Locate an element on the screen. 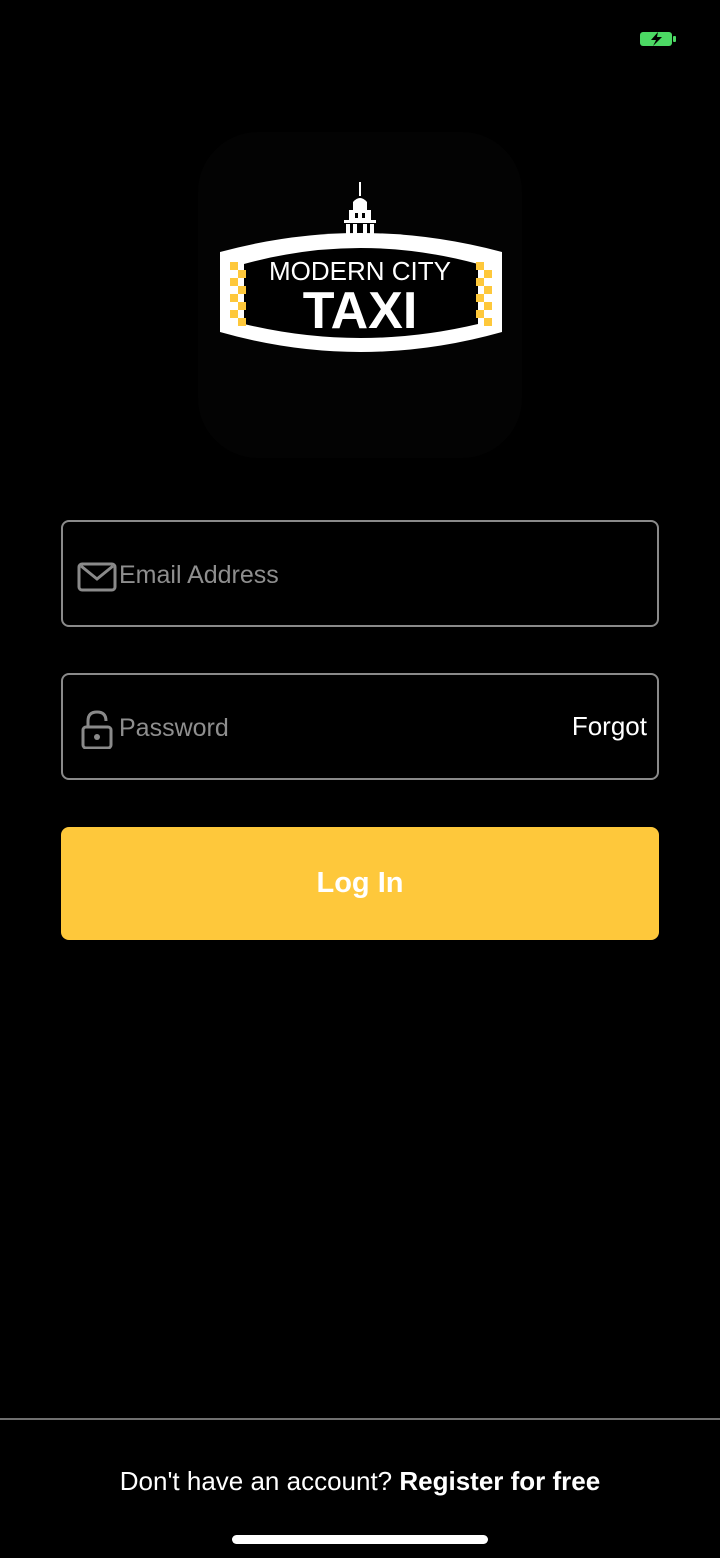 This screenshot has height=1558, width=720. home-indicator is located at coordinates (360, 1539).